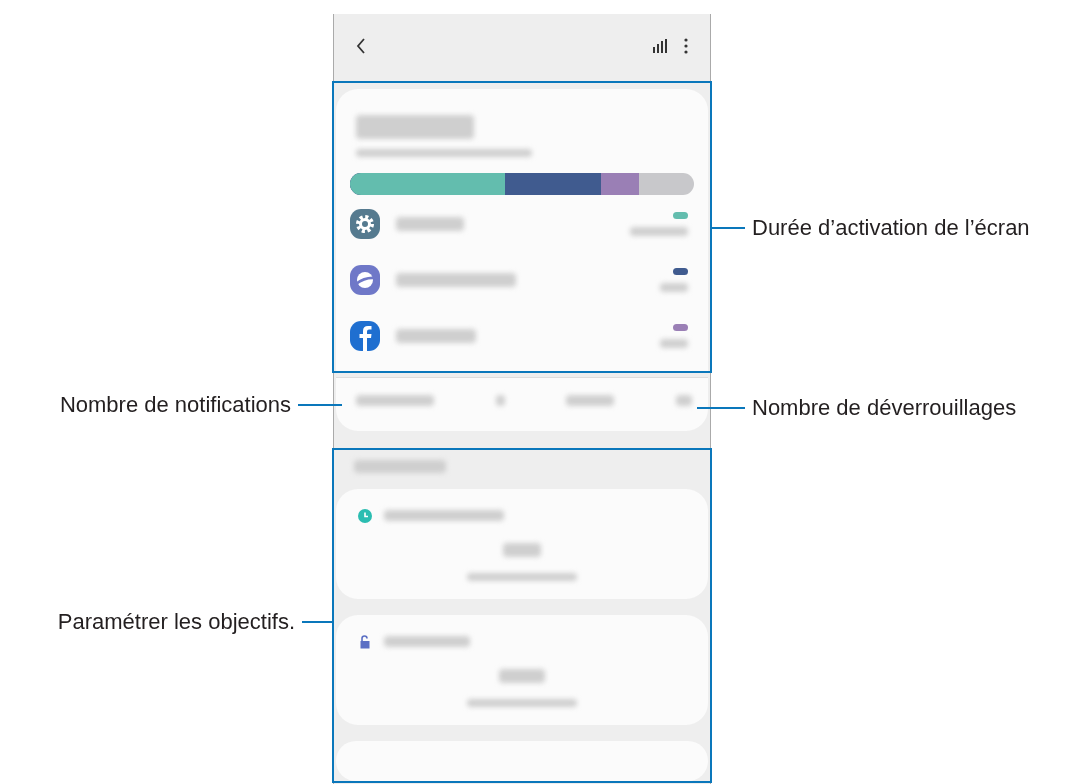 The image size is (1088, 784). Describe the element at coordinates (884, 408) in the screenshot. I see `callout-label: Nombre de déverrouillages` at that location.